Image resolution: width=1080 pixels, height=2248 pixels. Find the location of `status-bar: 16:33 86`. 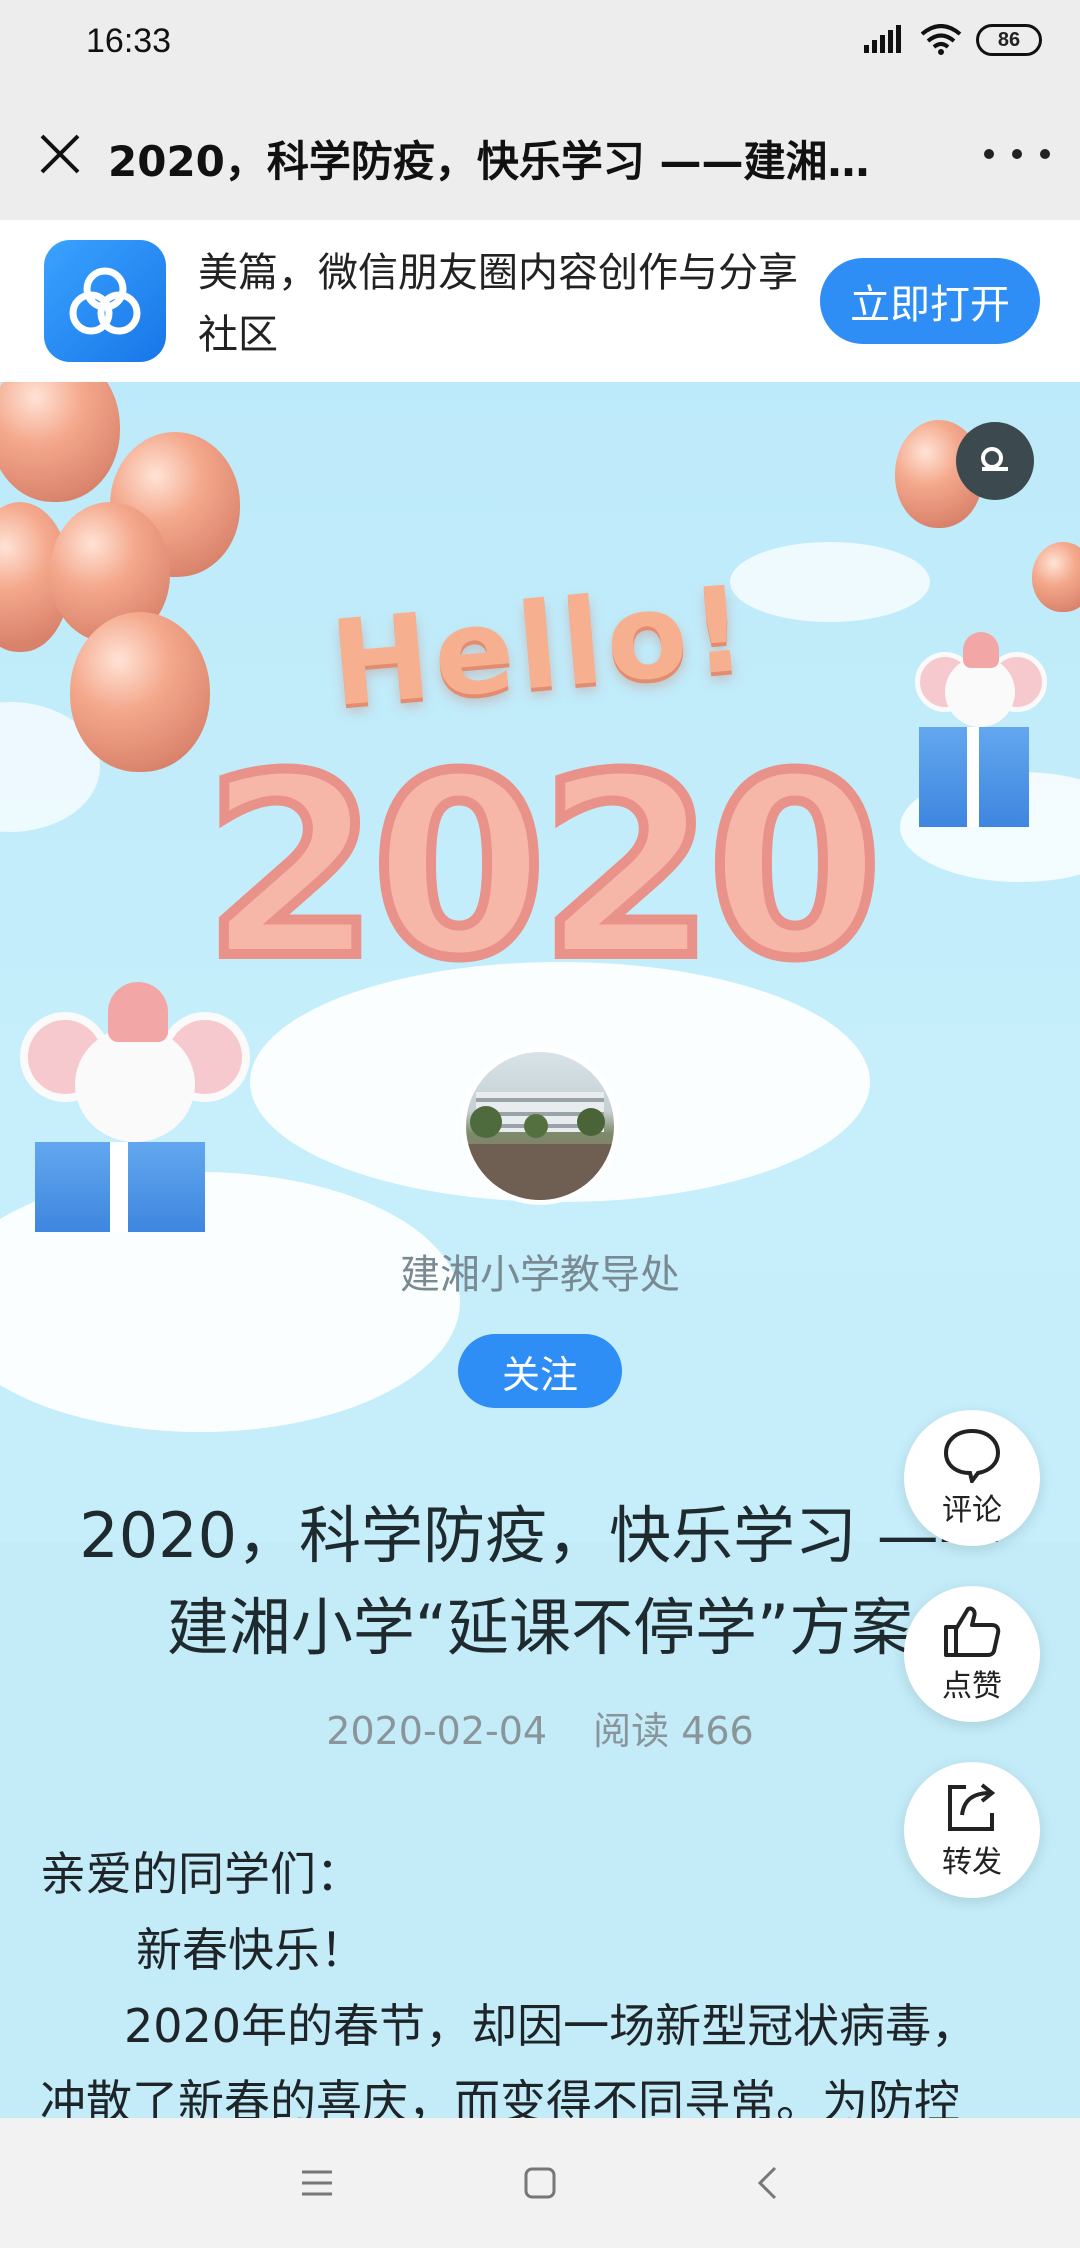

status-bar: 16:33 86 is located at coordinates (540, 44).